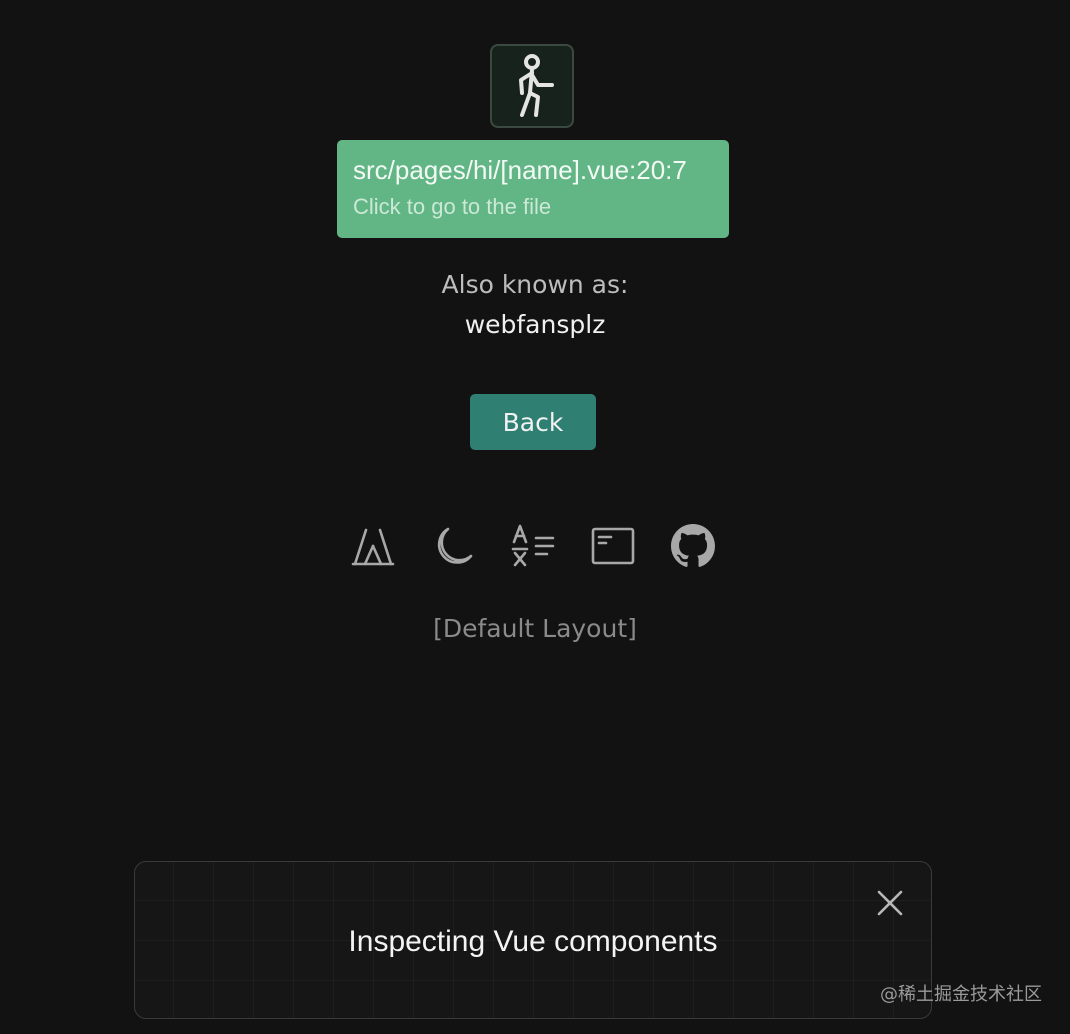  I want to click on inspector-target-box, so click(532, 86).